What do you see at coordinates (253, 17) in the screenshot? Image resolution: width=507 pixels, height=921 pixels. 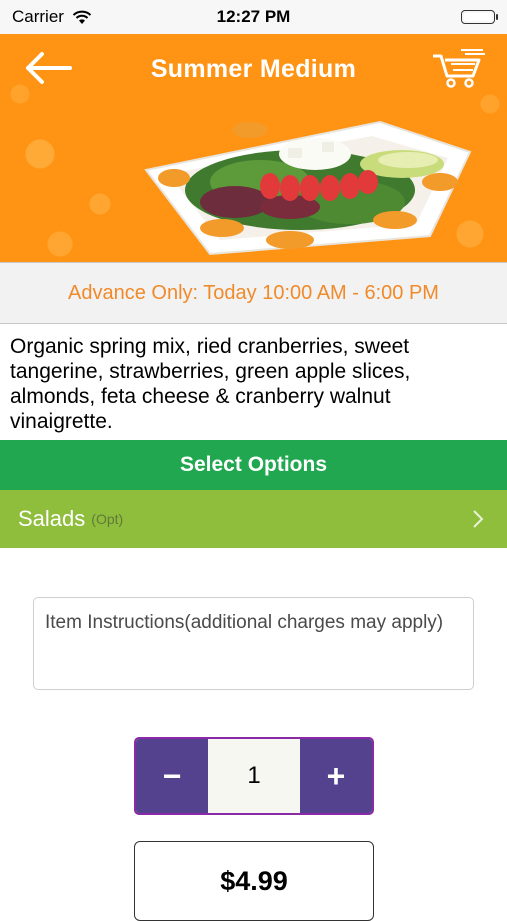 I see `status-bar: Carrier 12:27 PM` at bounding box center [253, 17].